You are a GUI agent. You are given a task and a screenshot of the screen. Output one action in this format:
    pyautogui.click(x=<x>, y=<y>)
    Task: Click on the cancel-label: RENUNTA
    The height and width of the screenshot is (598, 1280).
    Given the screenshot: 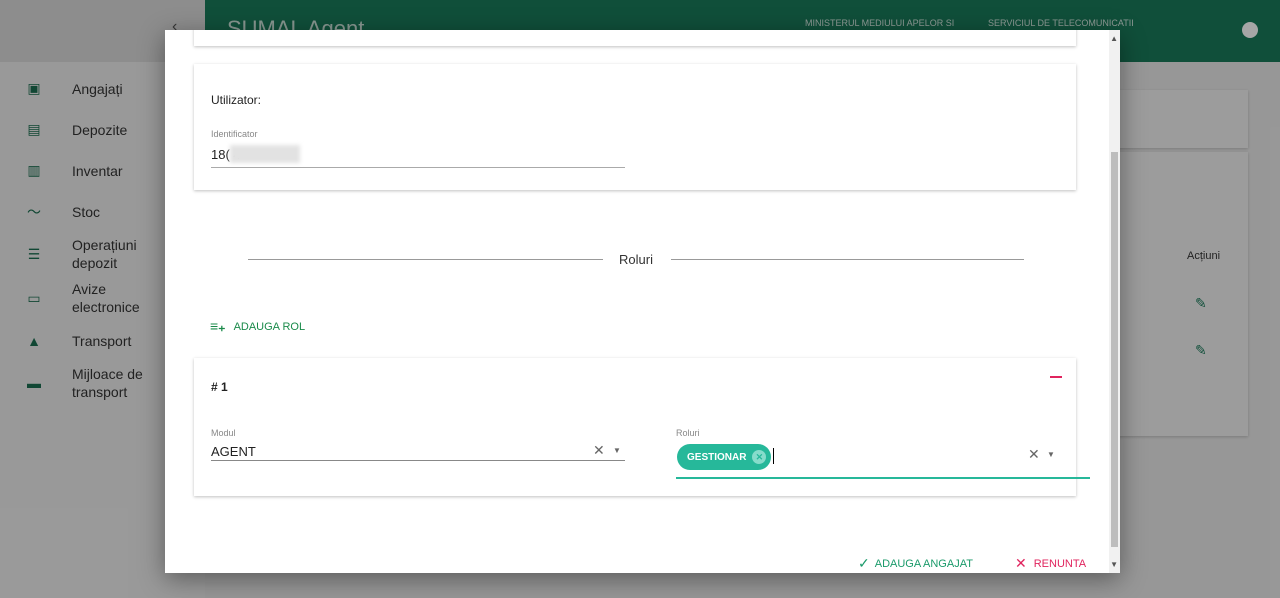 What is the action you would take?
    pyautogui.click(x=1060, y=563)
    